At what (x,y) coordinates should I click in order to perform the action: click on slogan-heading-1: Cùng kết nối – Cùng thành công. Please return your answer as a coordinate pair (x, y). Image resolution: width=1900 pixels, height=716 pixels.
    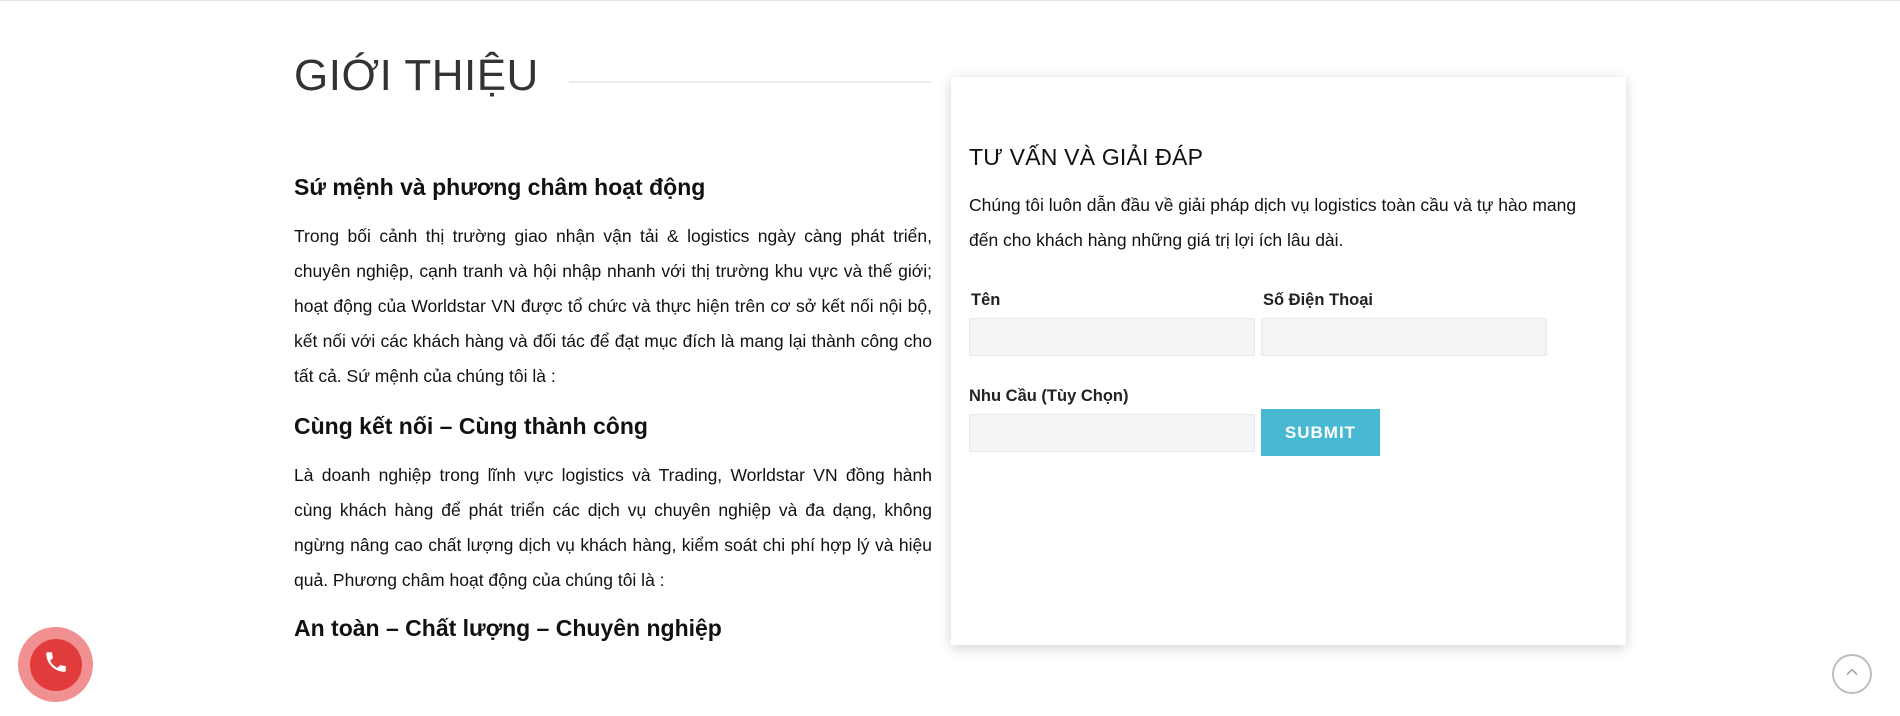
    Looking at the image, I should click on (471, 426).